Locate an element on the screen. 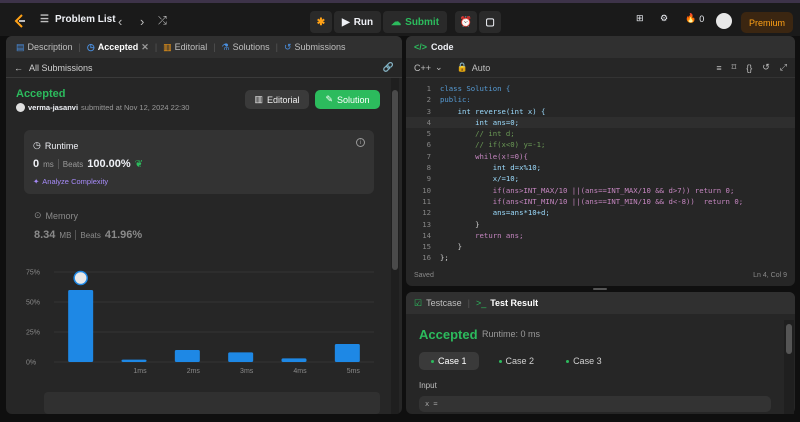  code-line: 2 public: is located at coordinates (600, 99).